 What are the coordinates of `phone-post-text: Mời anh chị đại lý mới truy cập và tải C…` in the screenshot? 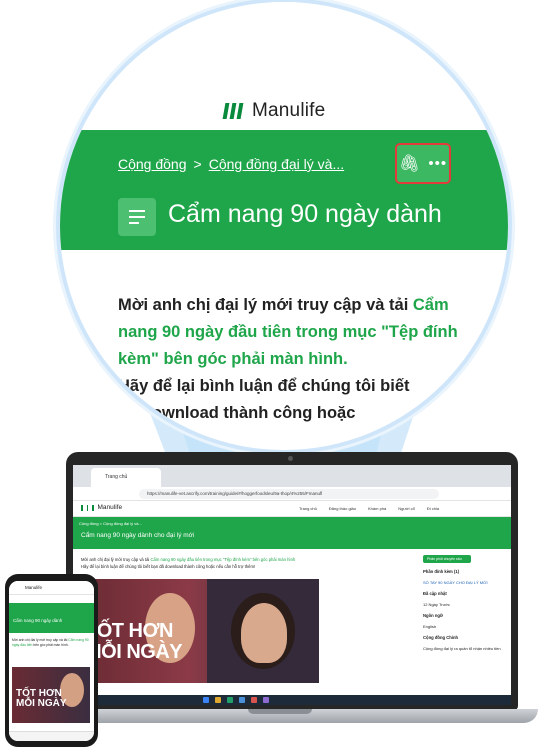 It's located at (52, 643).